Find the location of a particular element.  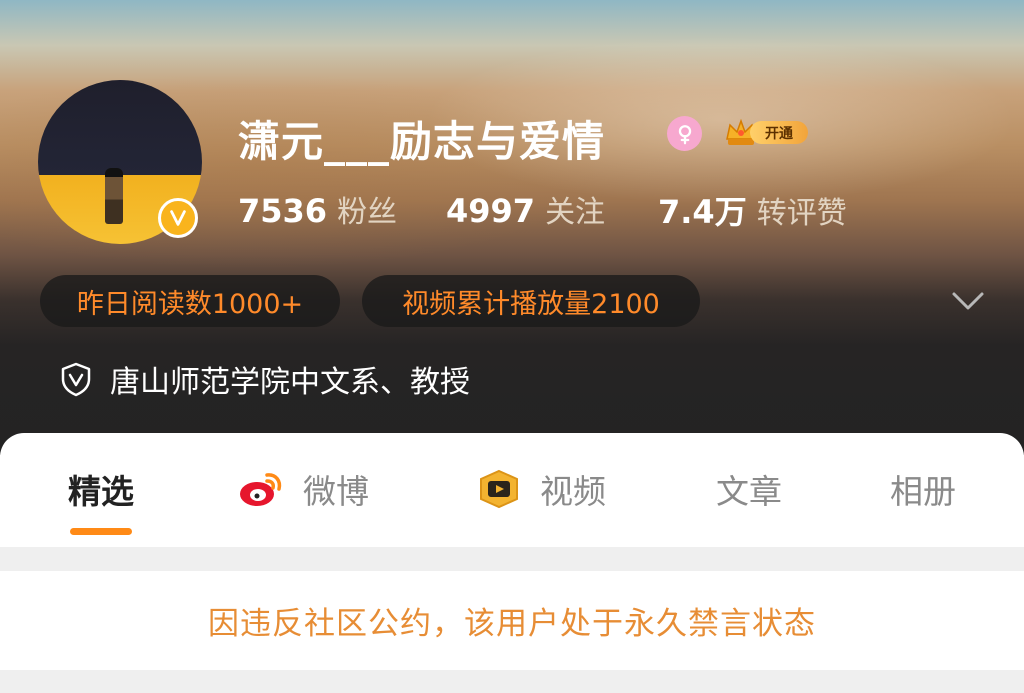

certification-text: 唐山师范学院中文系、教授 is located at coordinates (290, 382).